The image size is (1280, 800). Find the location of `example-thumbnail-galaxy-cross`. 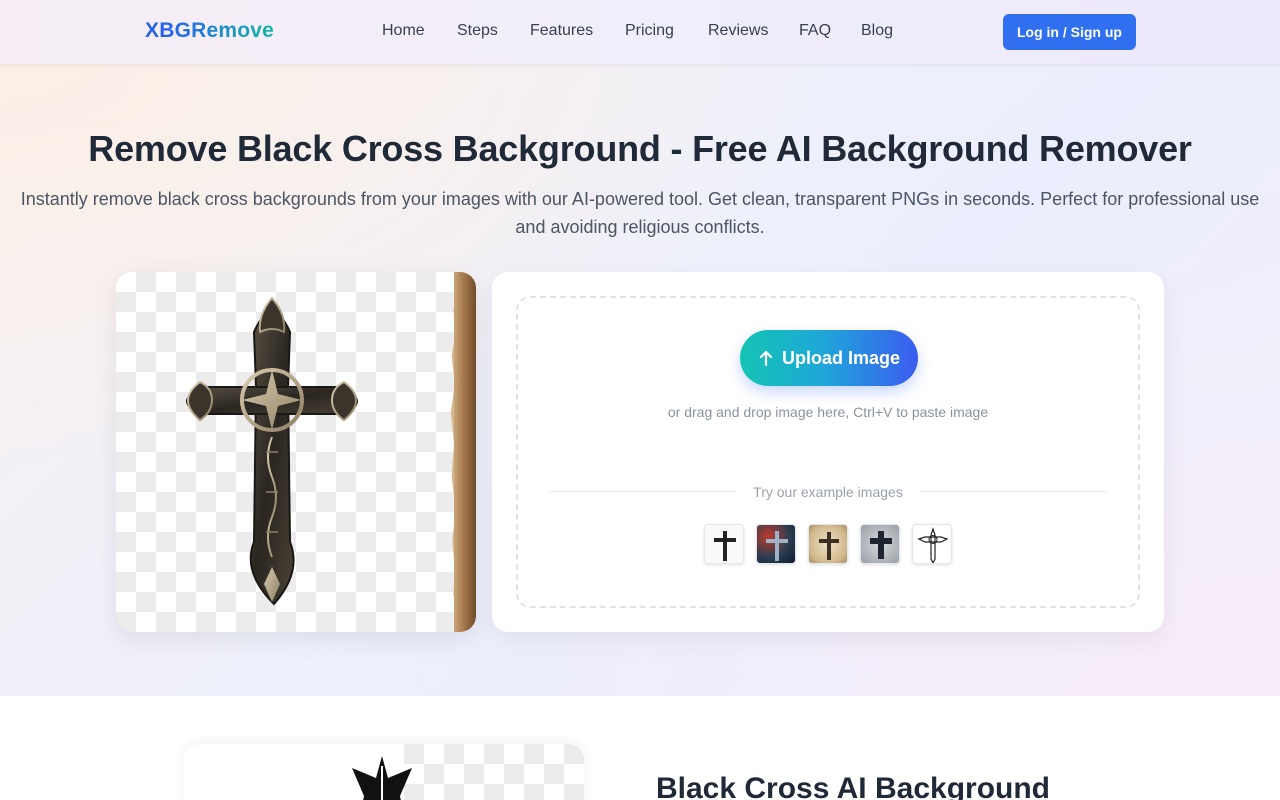

example-thumbnail-galaxy-cross is located at coordinates (776, 544).